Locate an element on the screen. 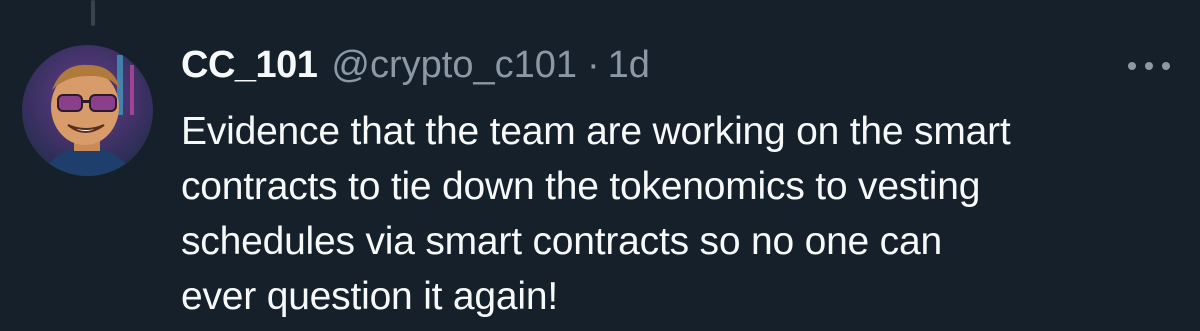 Image resolution: width=1200 pixels, height=331 pixels. tweet-text-line: ever question it again! is located at coordinates (369, 296).